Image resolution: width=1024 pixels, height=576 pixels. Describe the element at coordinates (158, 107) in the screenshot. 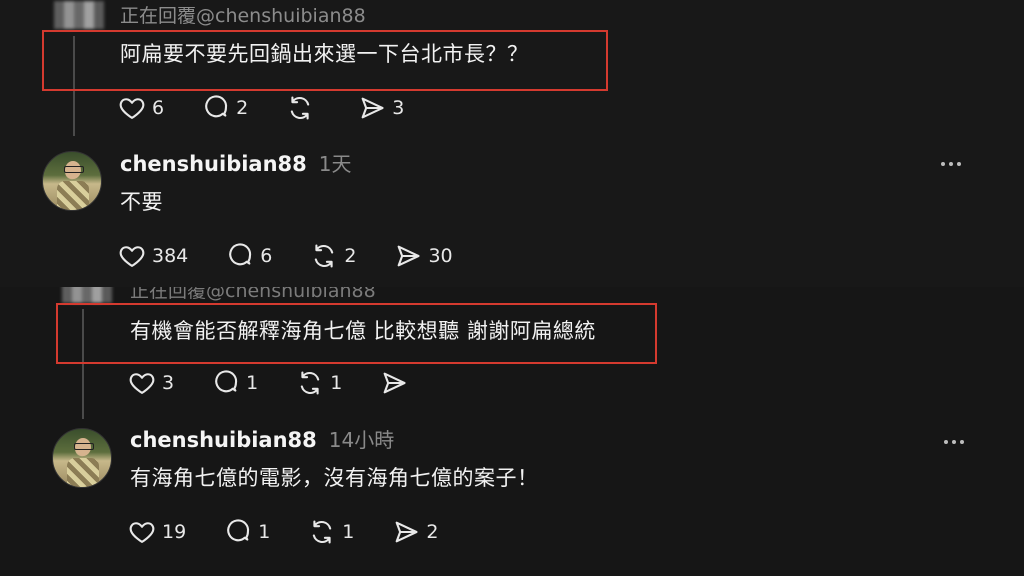

I see `like-count: 6` at that location.